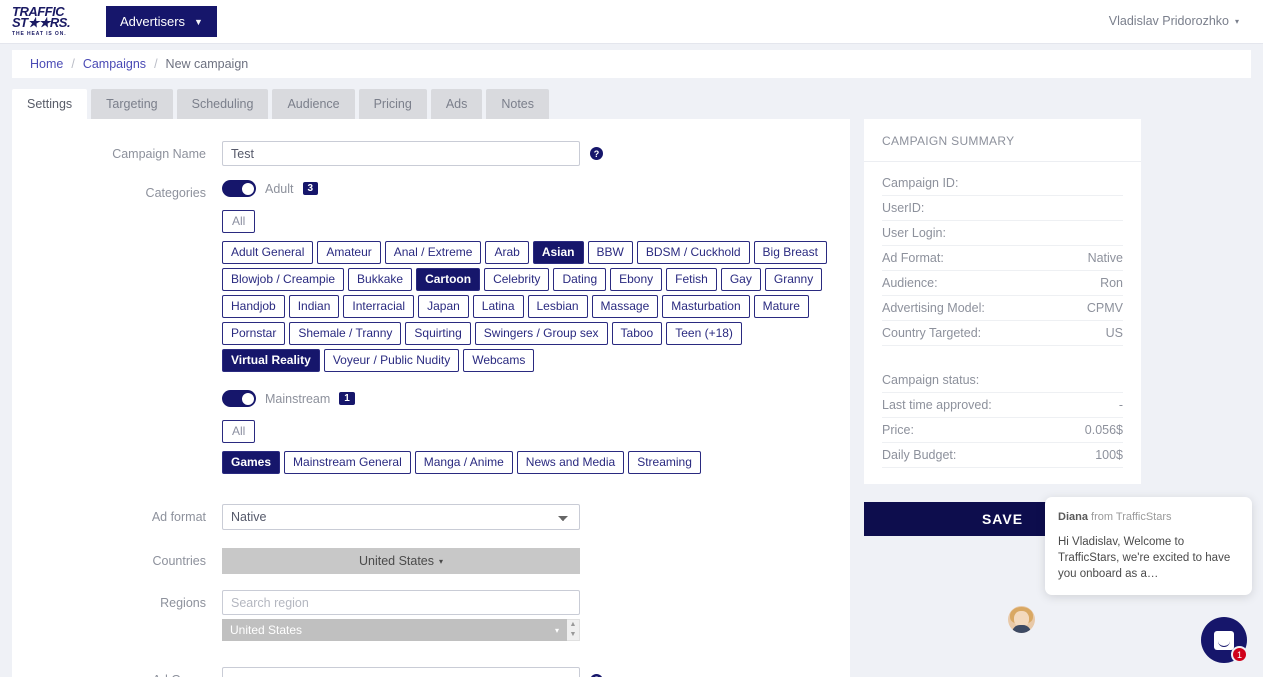 This screenshot has width=1263, height=677. What do you see at coordinates (1002, 405) in the screenshot?
I see `summary-row: Last time approved: -` at bounding box center [1002, 405].